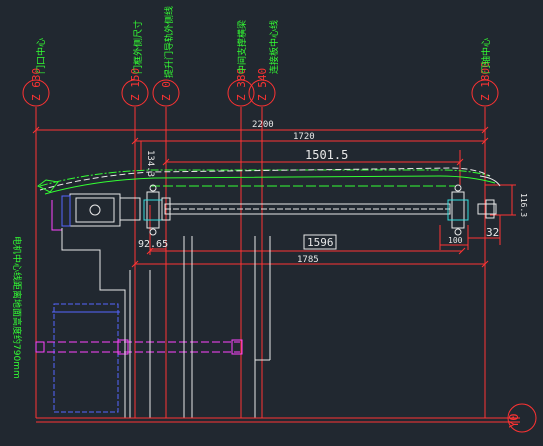 The height and width of the screenshot is (446, 543). I want to click on axis-label-5: Z 540, so click(262, 84).